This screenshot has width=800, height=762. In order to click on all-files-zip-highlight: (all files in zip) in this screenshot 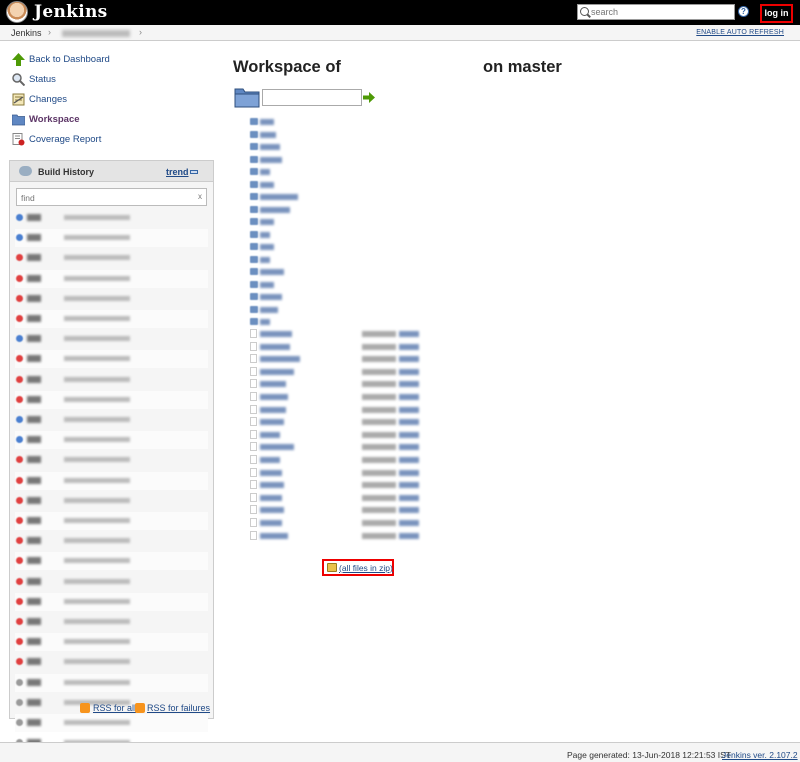, I will do `click(358, 567)`.